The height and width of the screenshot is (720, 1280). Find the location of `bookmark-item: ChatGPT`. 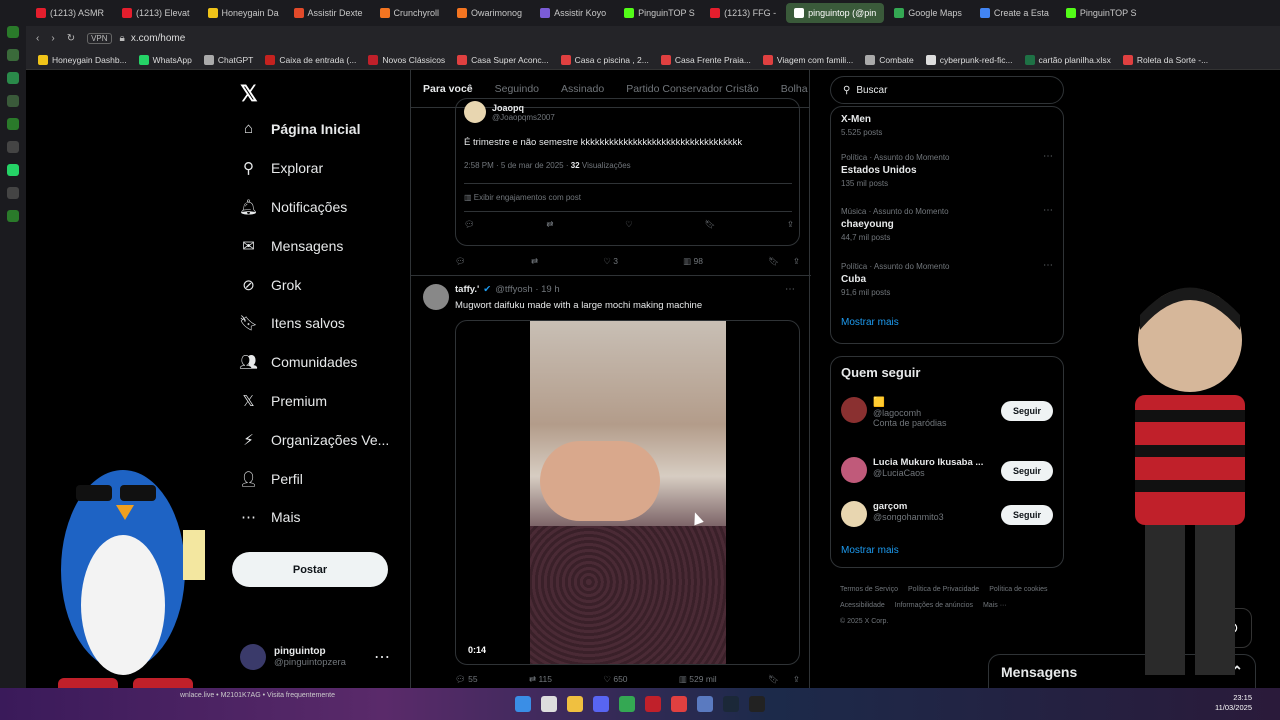

bookmark-item: ChatGPT is located at coordinates (228, 59).